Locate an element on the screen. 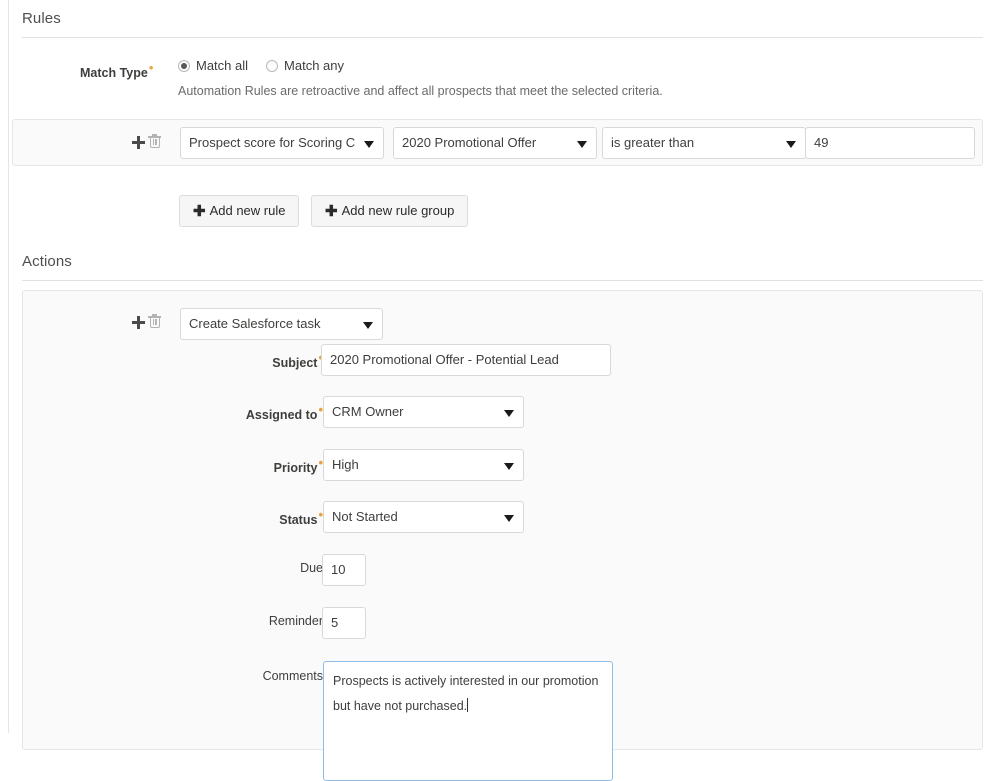  rule-criteria-select: Prospect score for Scoring C is located at coordinates (282, 143).